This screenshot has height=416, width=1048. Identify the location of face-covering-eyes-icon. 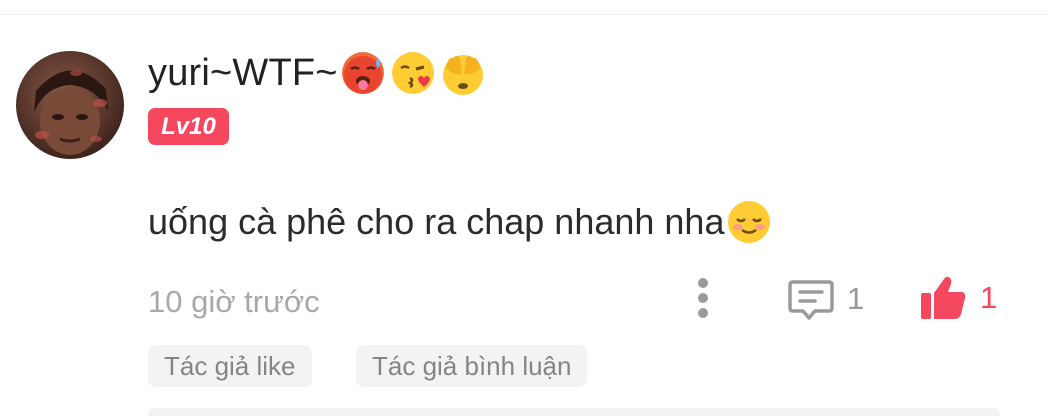
(462, 75).